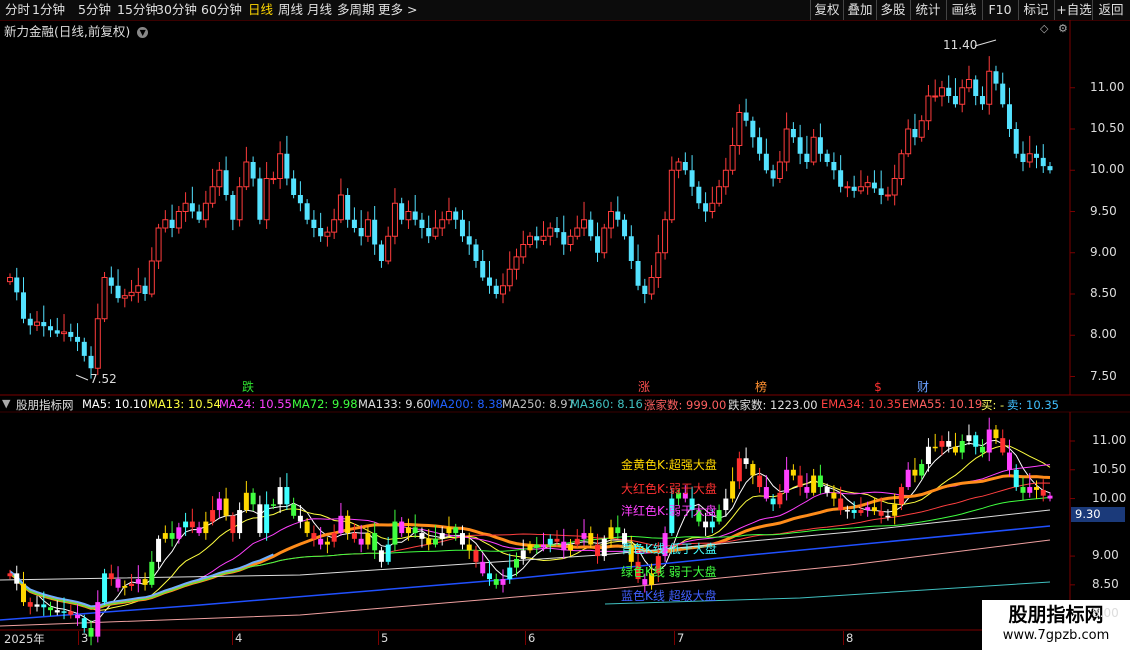 Image resolution: width=1130 pixels, height=650 pixels. I want to click on legend-item-0: MA5: 10.10, so click(115, 404).